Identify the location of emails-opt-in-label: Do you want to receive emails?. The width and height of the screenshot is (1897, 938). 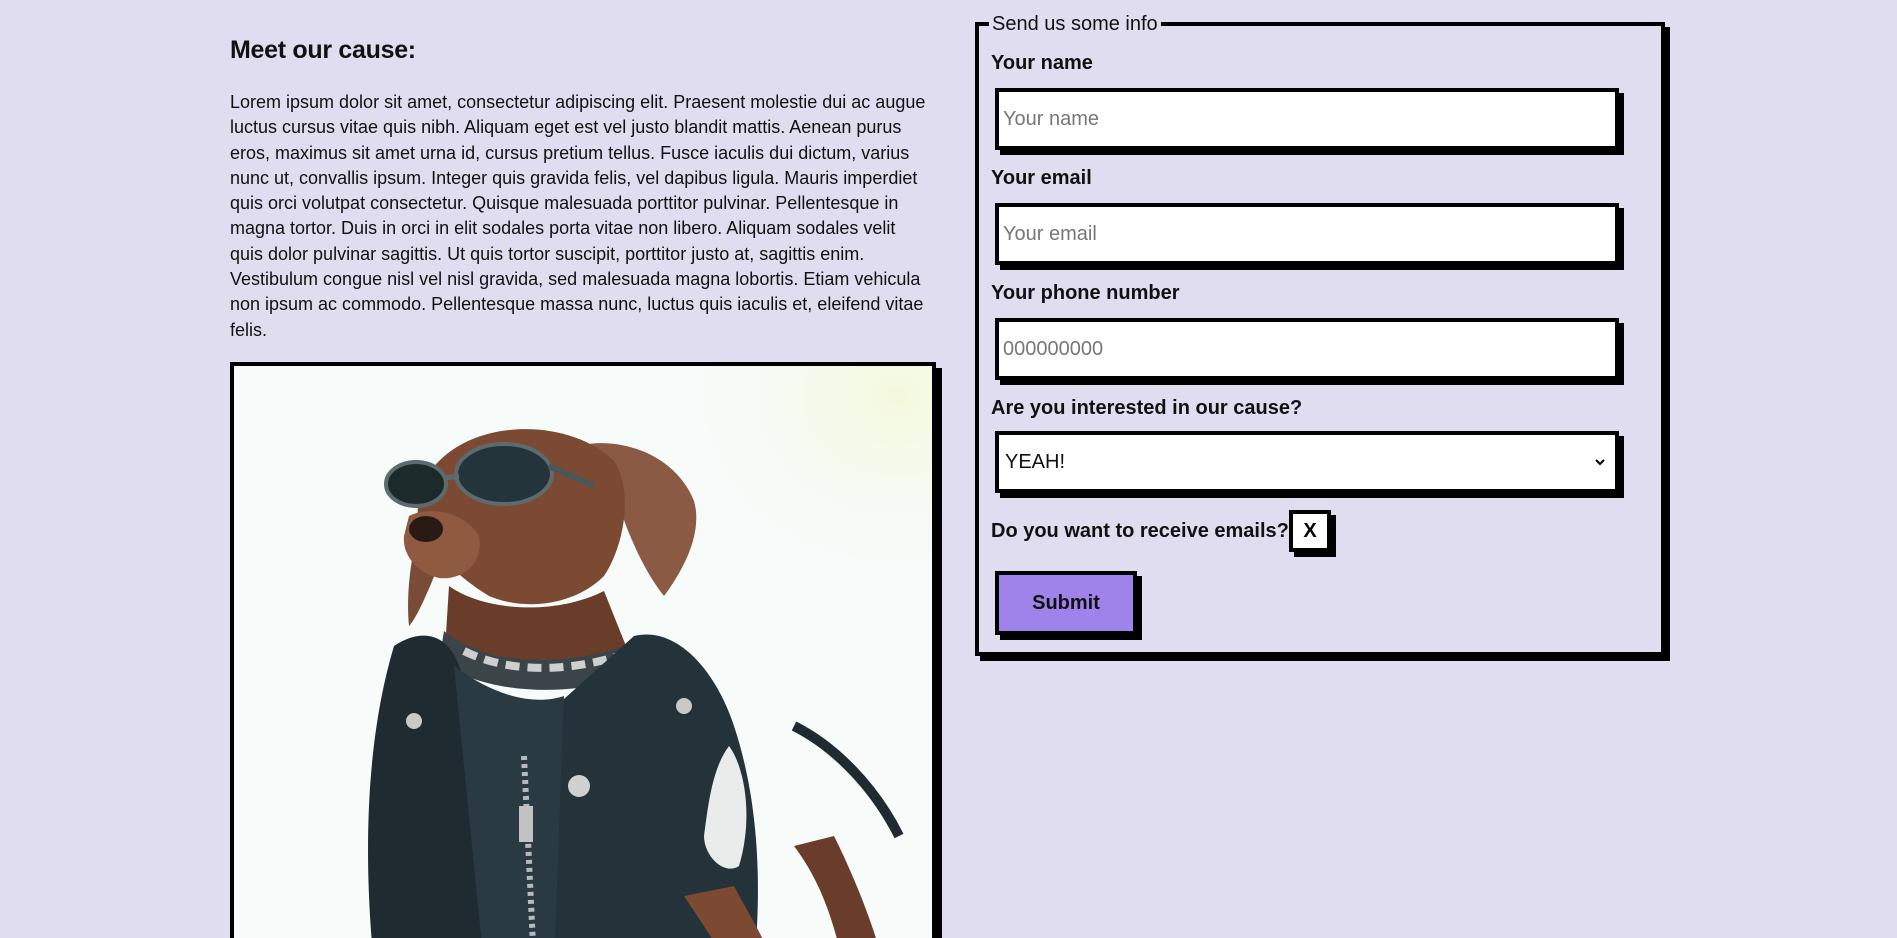
(1140, 531).